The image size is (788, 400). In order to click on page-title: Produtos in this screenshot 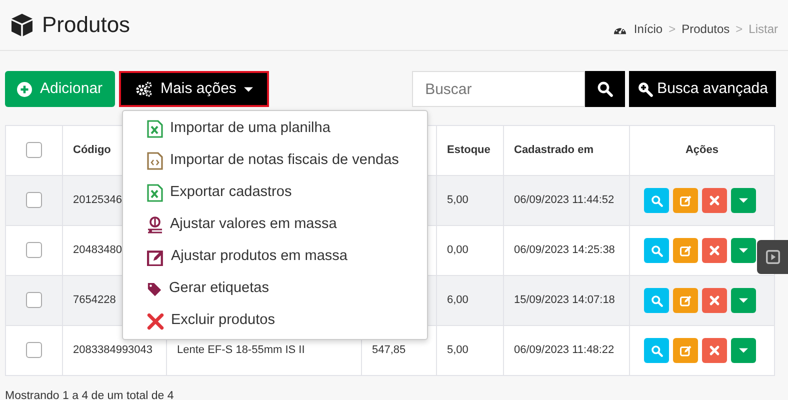, I will do `click(86, 25)`.